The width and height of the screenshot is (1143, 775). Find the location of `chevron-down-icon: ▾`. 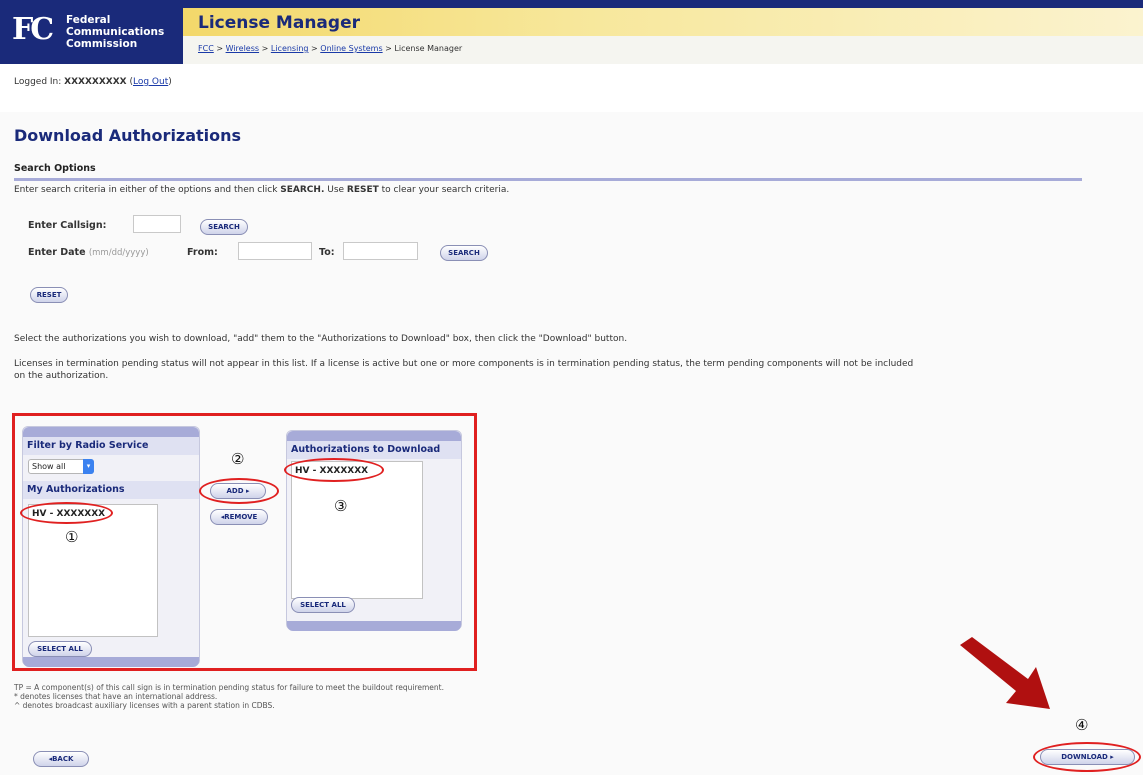

chevron-down-icon: ▾ is located at coordinates (88, 466).